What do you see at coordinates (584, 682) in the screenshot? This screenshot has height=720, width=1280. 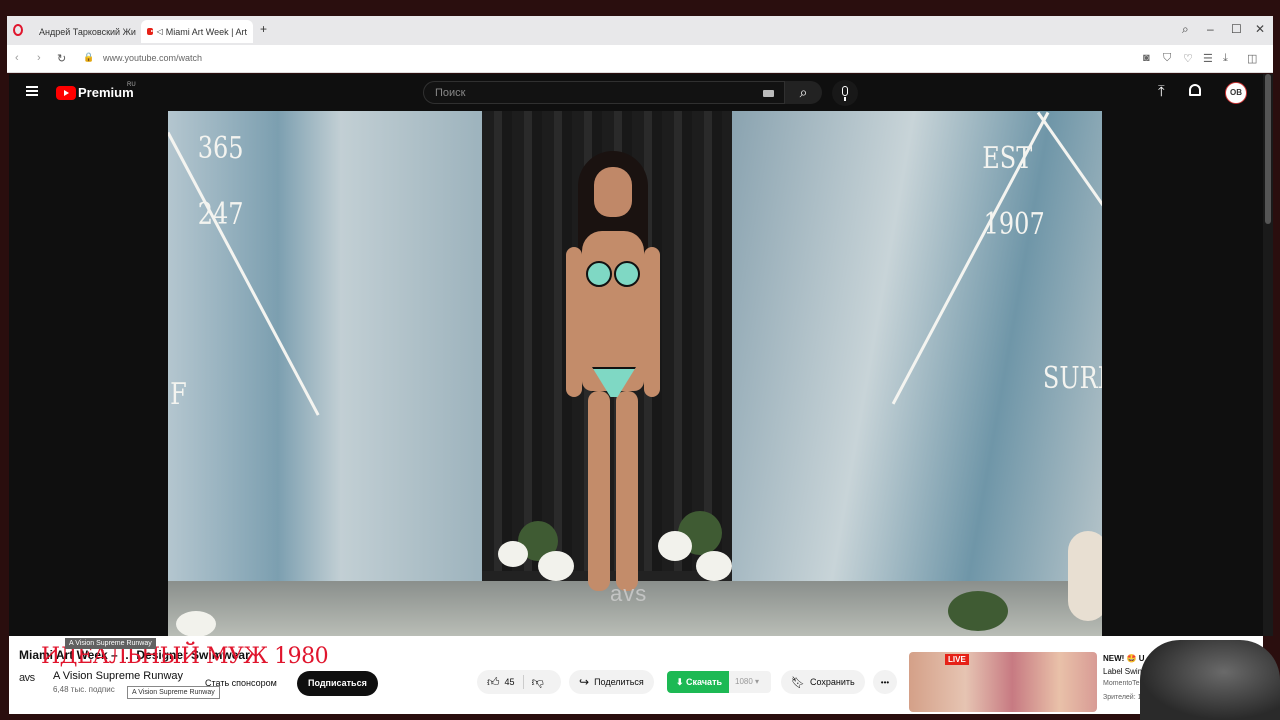 I see `share-icon: ↪` at bounding box center [584, 682].